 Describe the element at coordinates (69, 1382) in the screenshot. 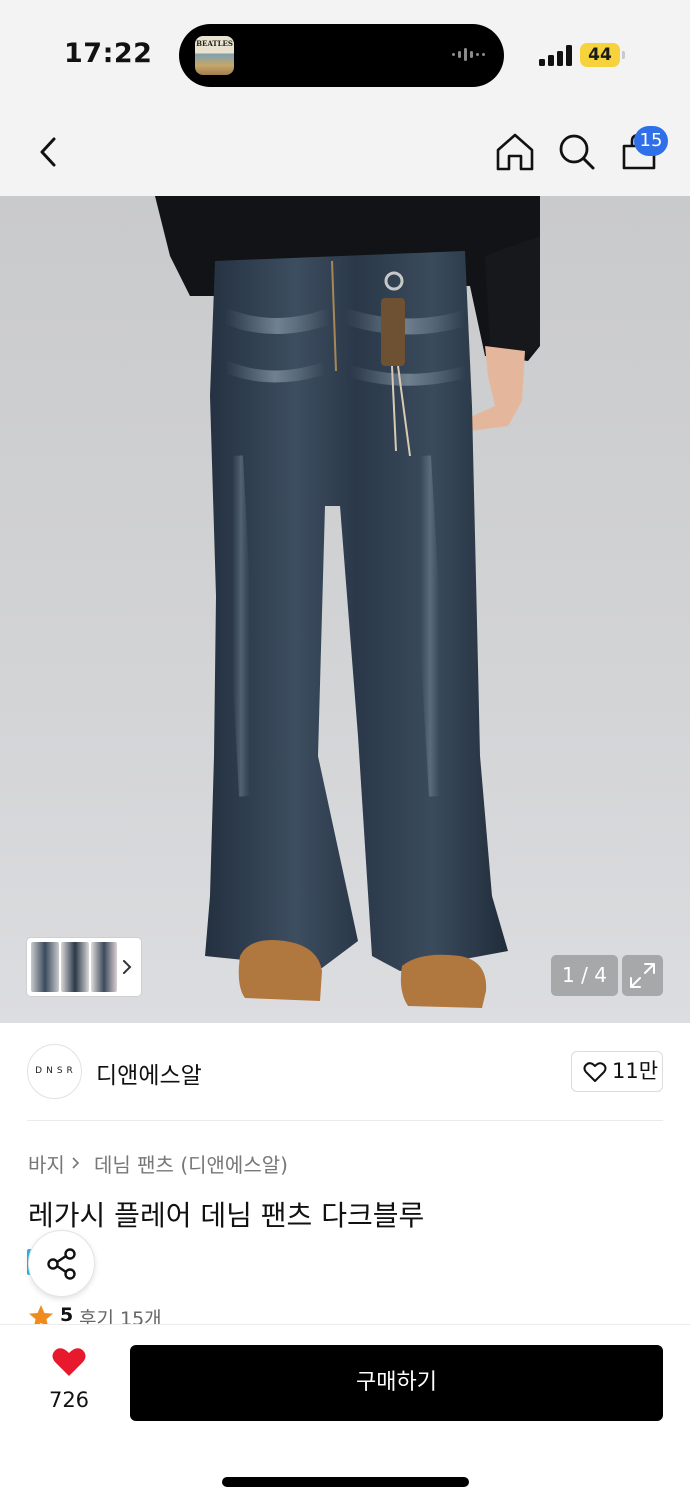

I see `product-like-button: 726` at that location.